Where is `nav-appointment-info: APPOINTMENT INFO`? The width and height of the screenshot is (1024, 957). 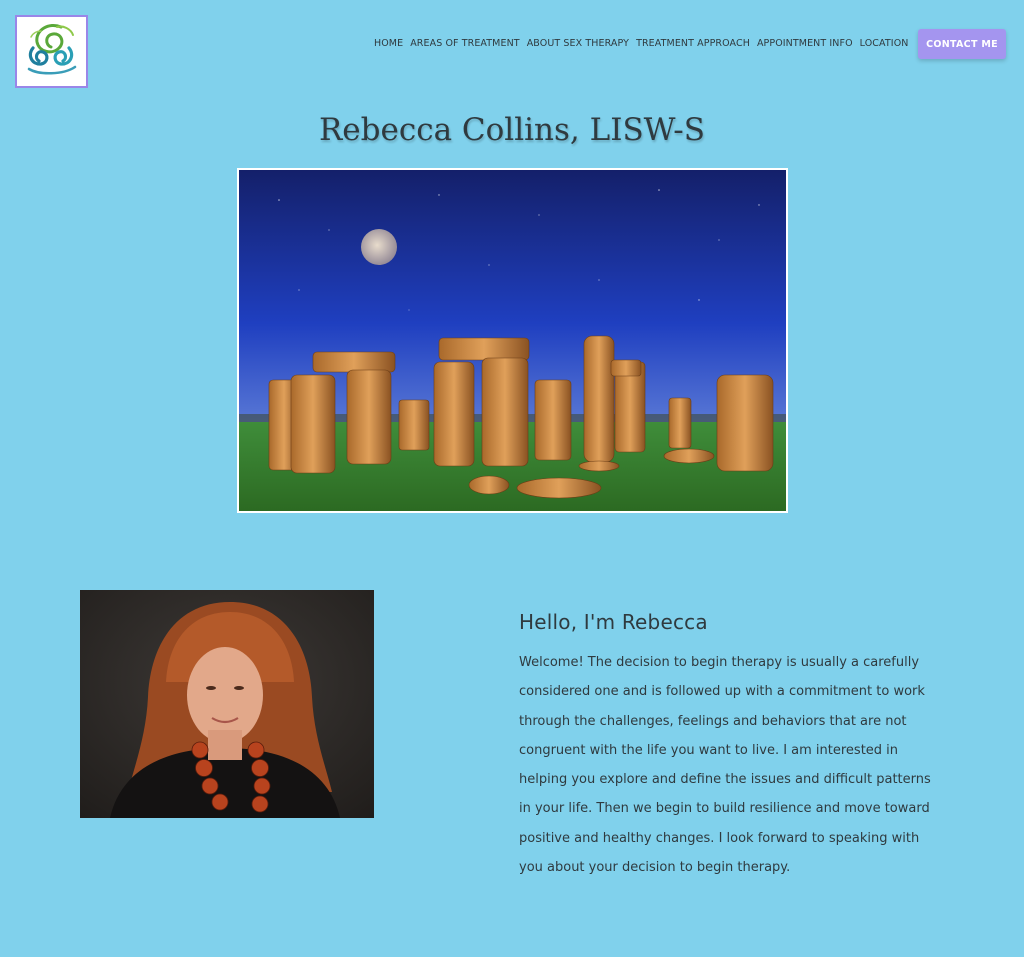
nav-appointment-info: APPOINTMENT INFO is located at coordinates (804, 43).